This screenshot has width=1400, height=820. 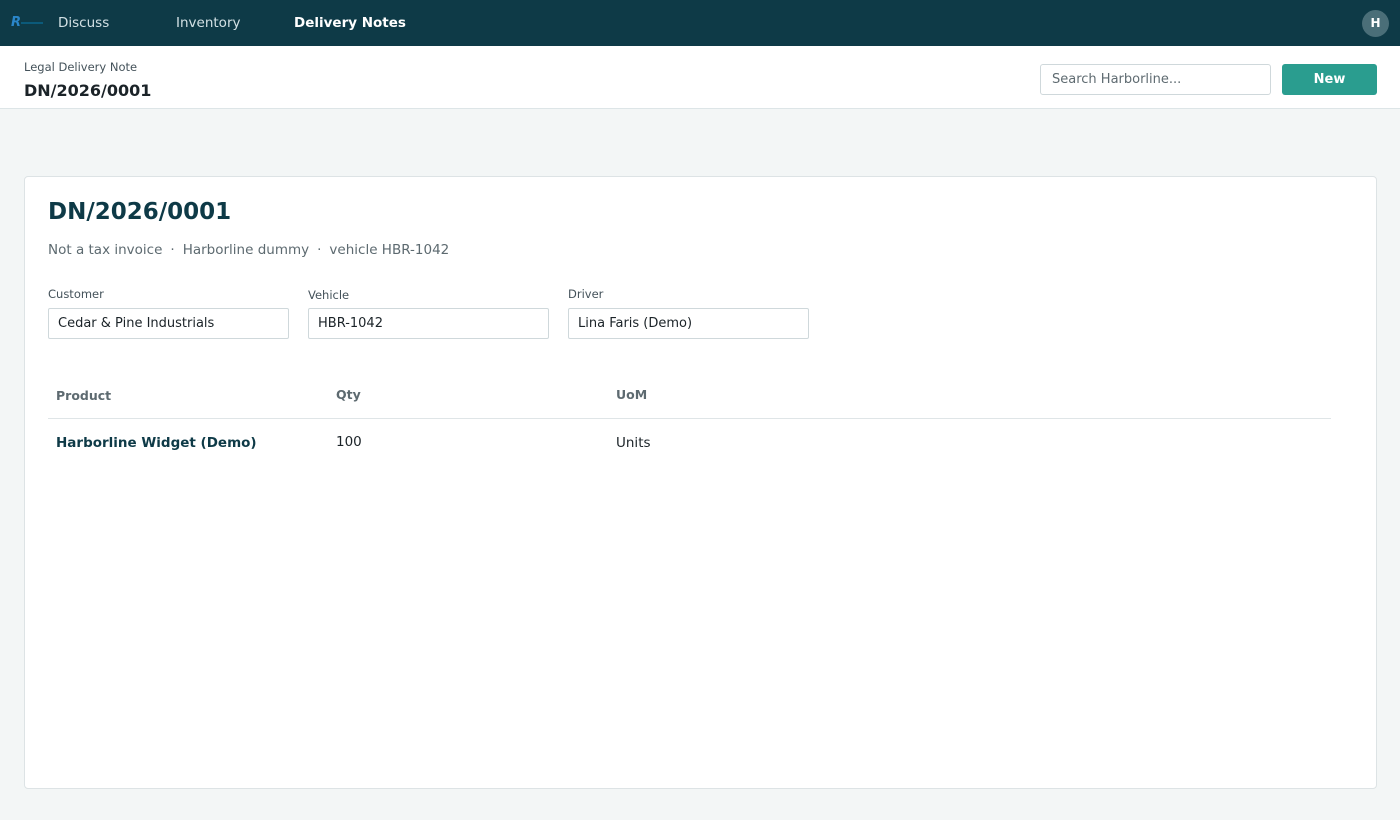 What do you see at coordinates (83, 23) in the screenshot?
I see `nav-discuss: Discuss` at bounding box center [83, 23].